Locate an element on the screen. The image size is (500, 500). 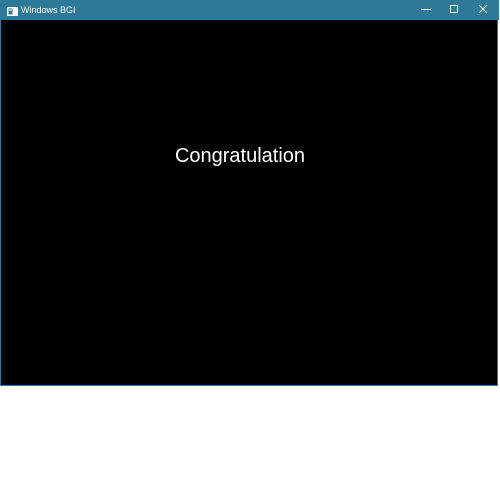
close-icon is located at coordinates (483, 10).